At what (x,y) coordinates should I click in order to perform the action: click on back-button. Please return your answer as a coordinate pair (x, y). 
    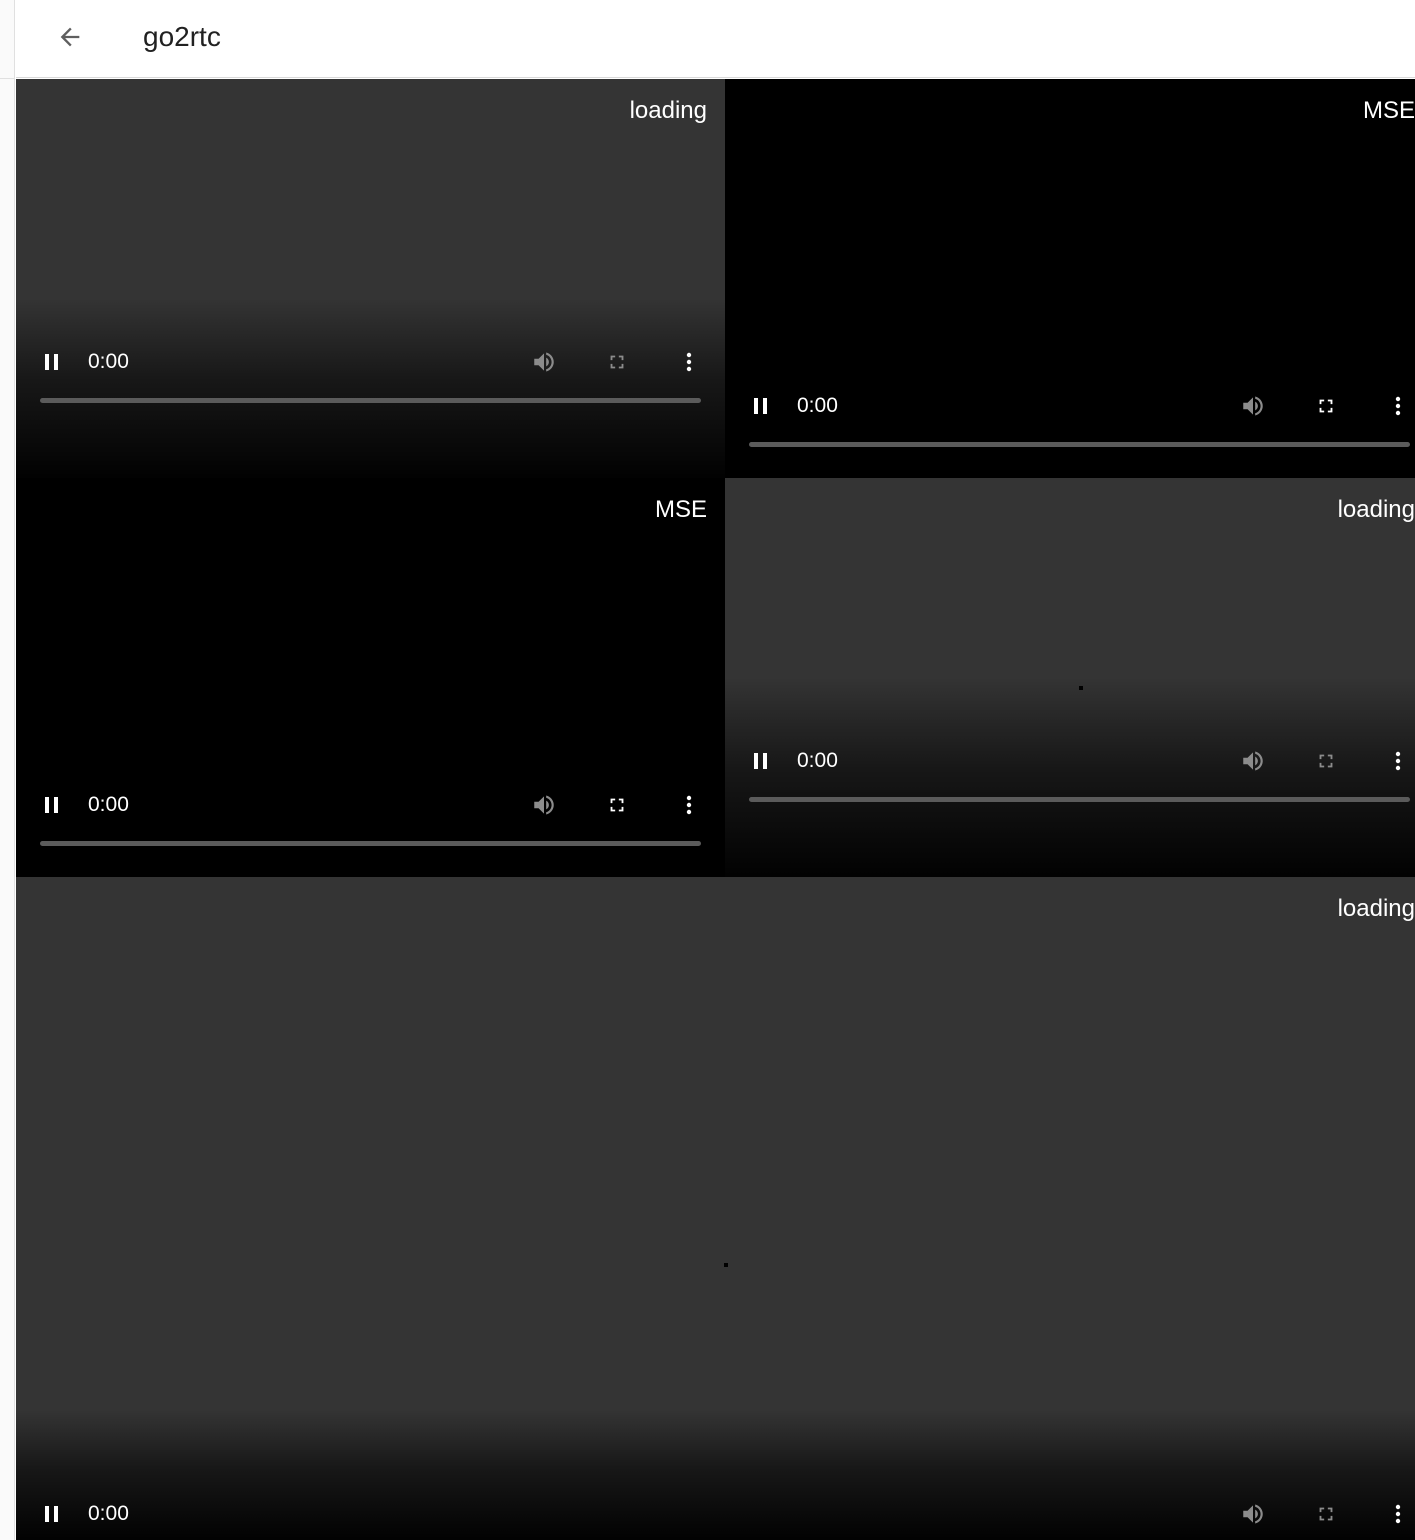
    Looking at the image, I should click on (70, 37).